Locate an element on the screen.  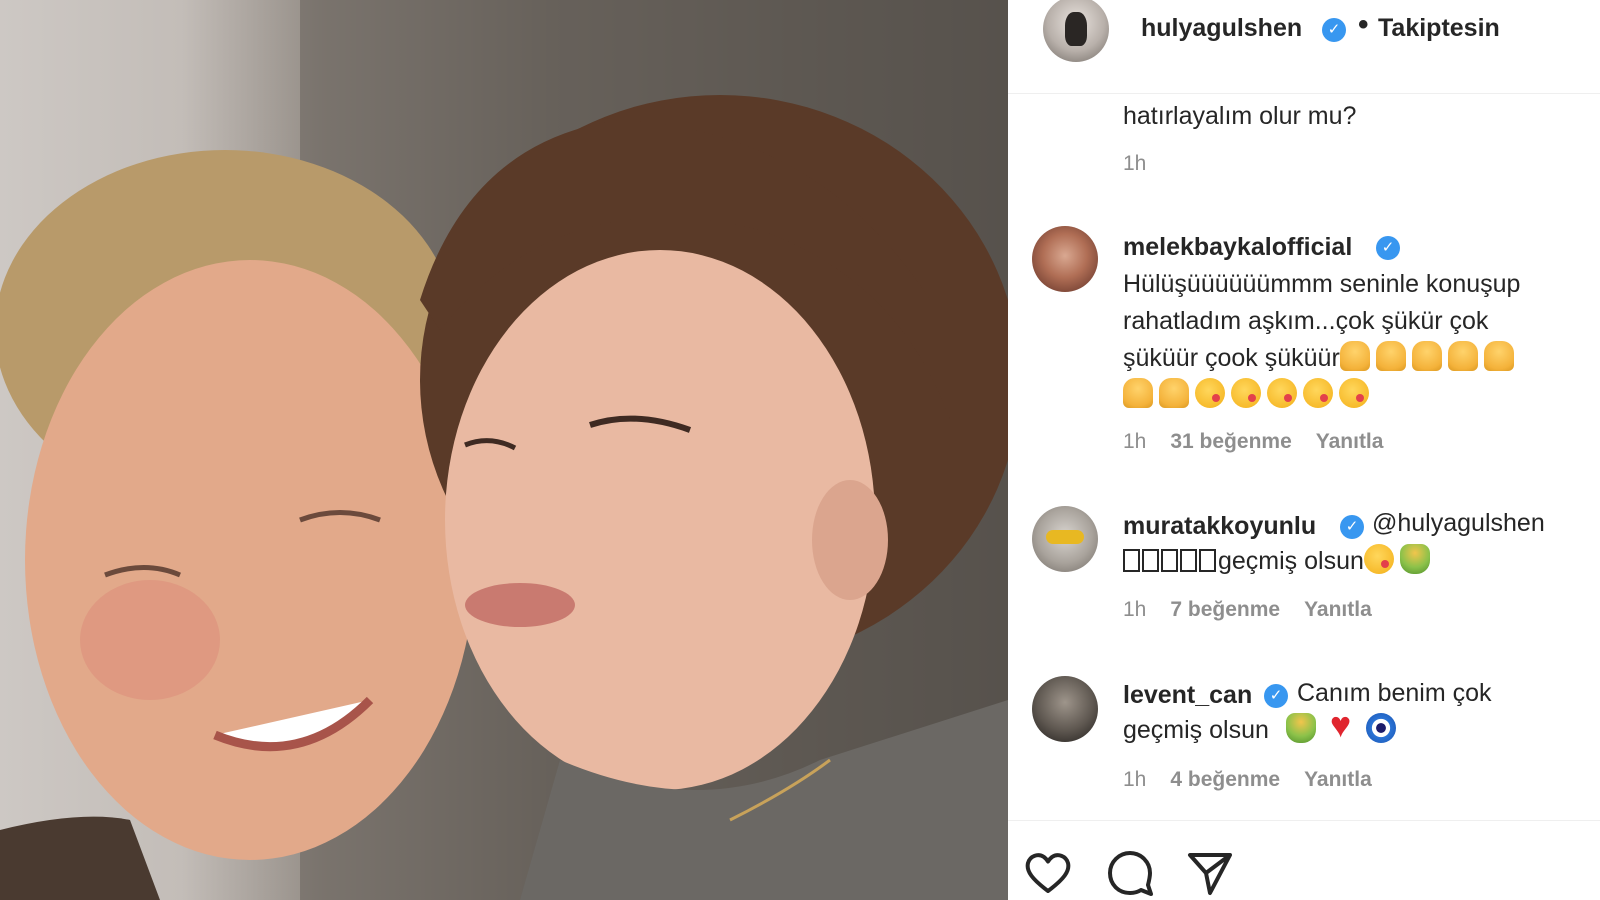
partial-comment-meta: 1h is located at coordinates (1134, 164).